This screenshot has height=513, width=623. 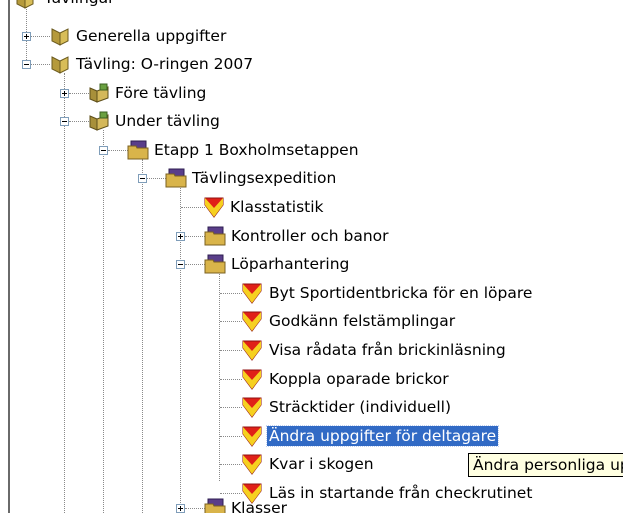 I want to click on tree-node-label: Tävling: O-ringen 2007, so click(x=164, y=64).